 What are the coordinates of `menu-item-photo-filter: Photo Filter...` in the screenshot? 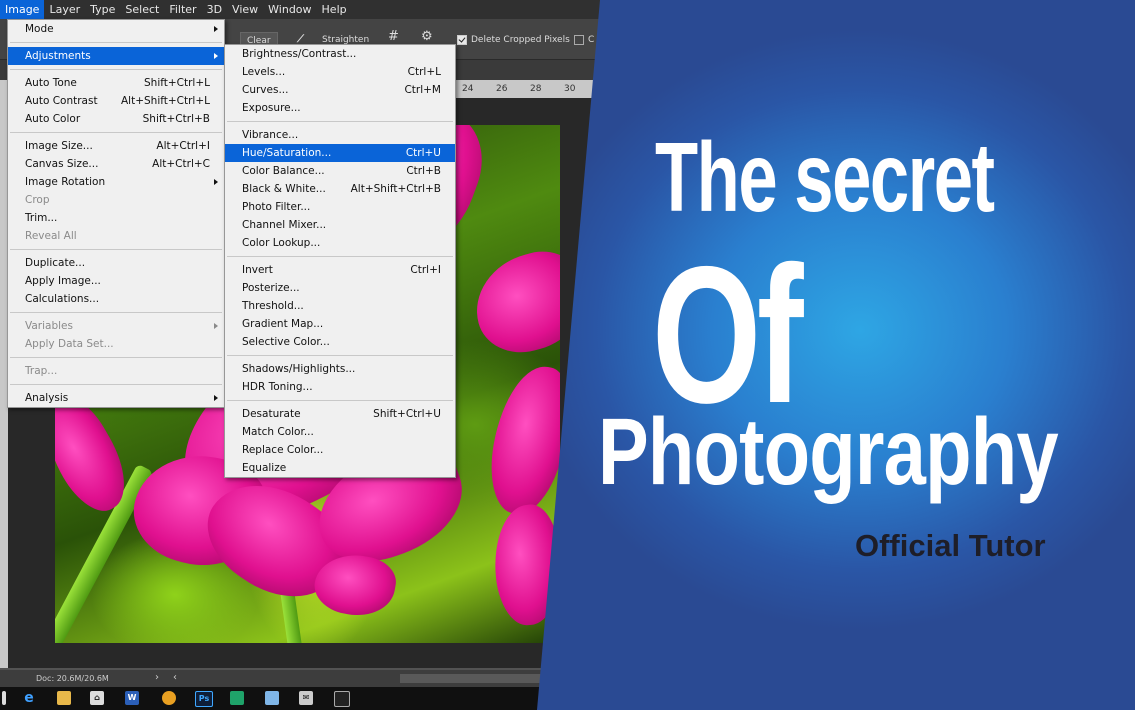 It's located at (340, 207).